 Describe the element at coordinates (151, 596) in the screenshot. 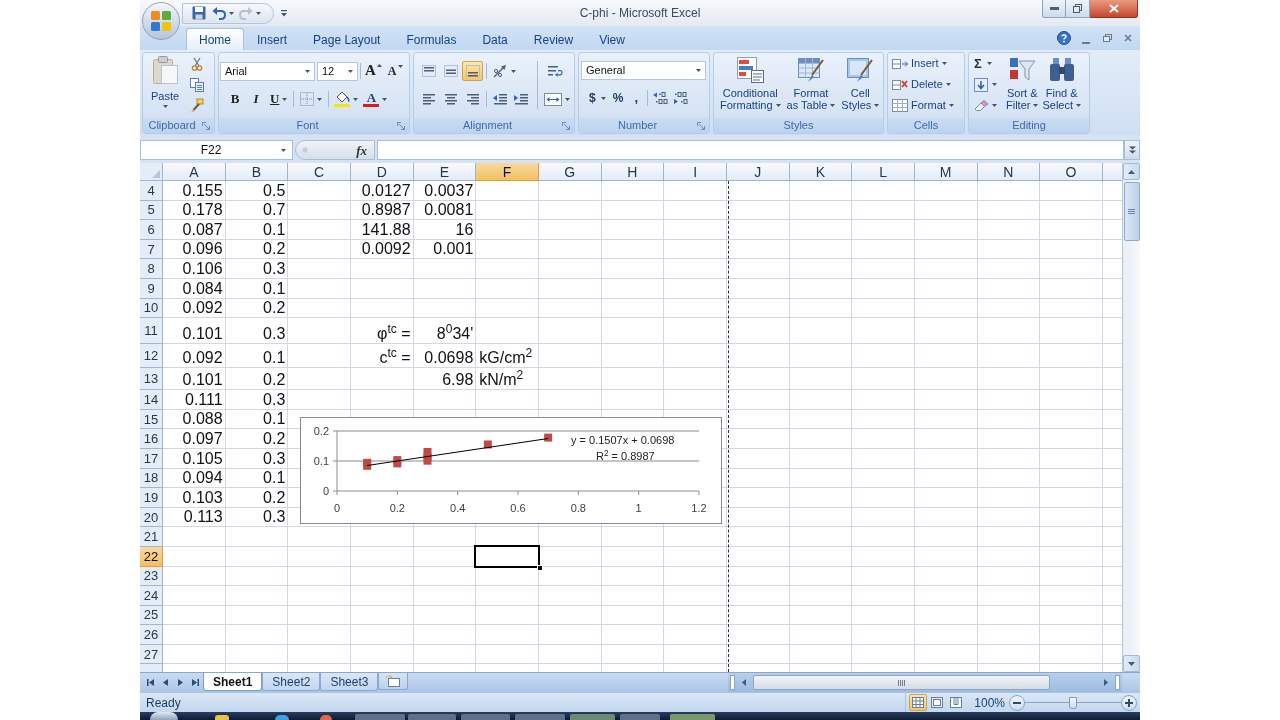

I see `row-header: 24` at that location.